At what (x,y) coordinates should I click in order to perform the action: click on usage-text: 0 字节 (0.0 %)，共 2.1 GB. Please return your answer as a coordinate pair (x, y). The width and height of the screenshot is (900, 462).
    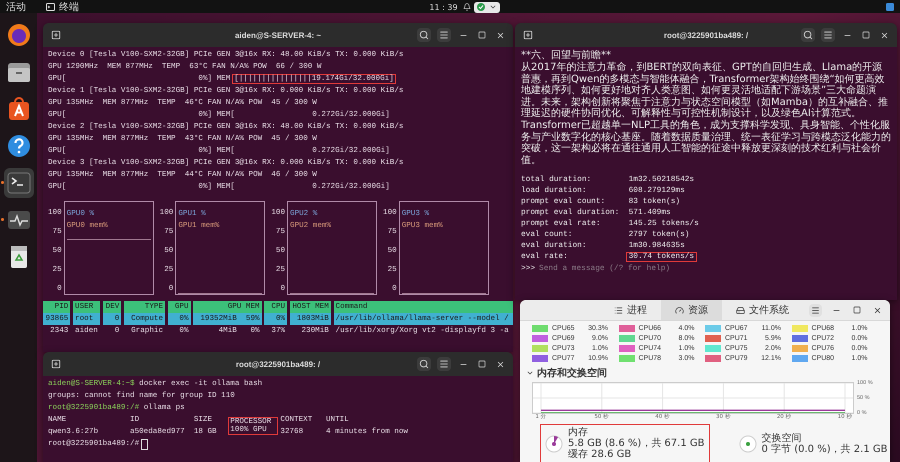
    Looking at the image, I should click on (825, 449).